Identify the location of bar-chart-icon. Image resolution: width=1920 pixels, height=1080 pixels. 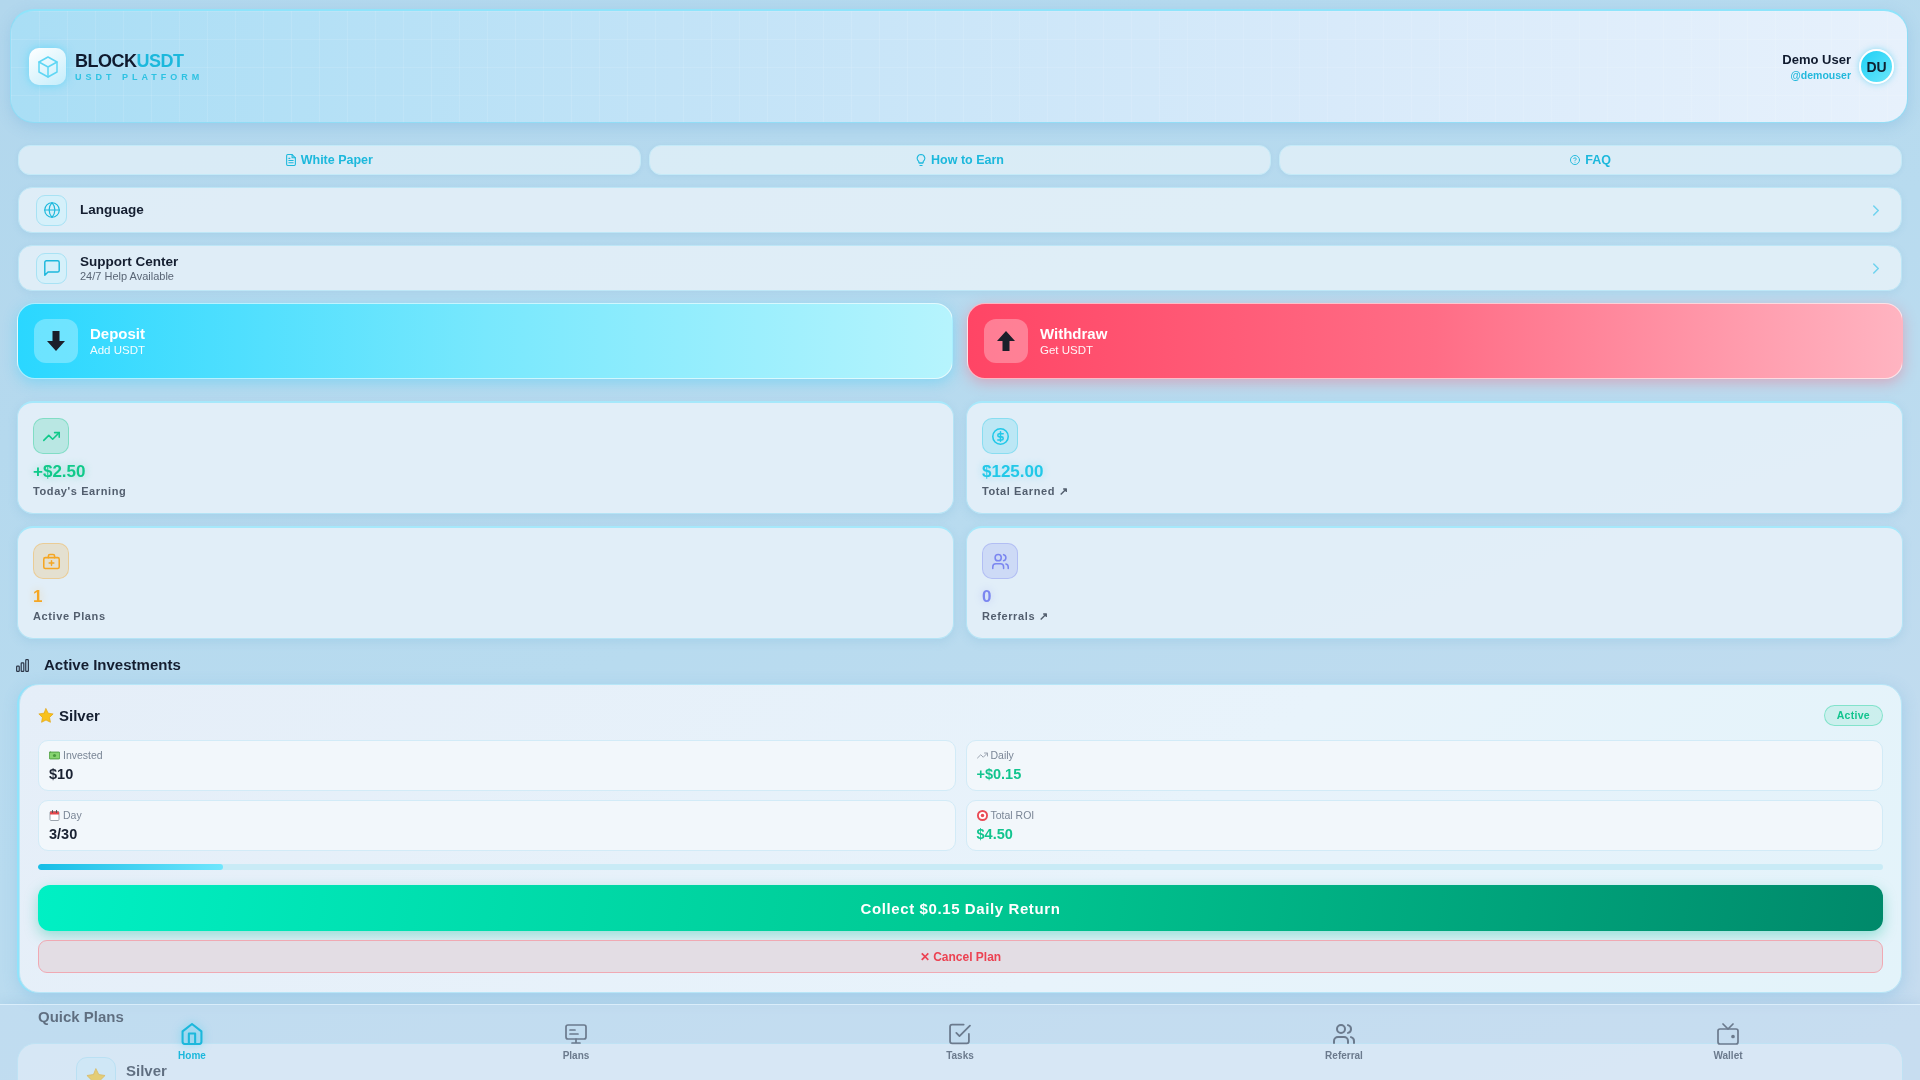
(22, 665).